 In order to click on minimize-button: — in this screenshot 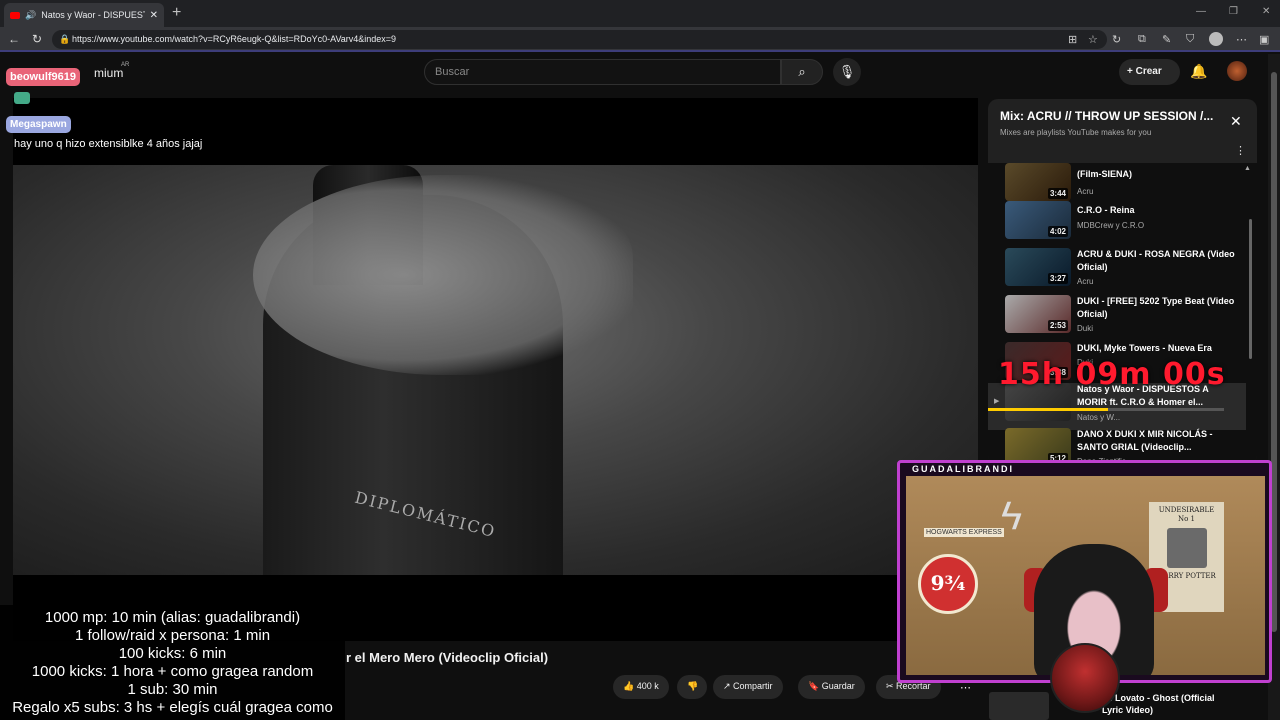, I will do `click(1201, 11)`.